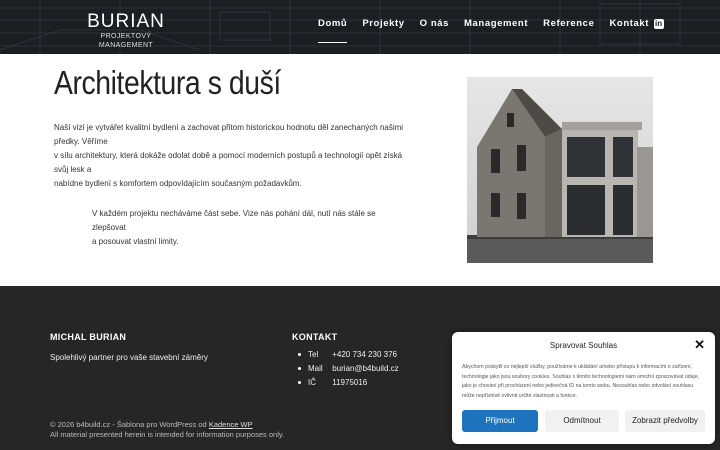  What do you see at coordinates (383, 25) in the screenshot?
I see `nav-item-projekty: Projekty` at bounding box center [383, 25].